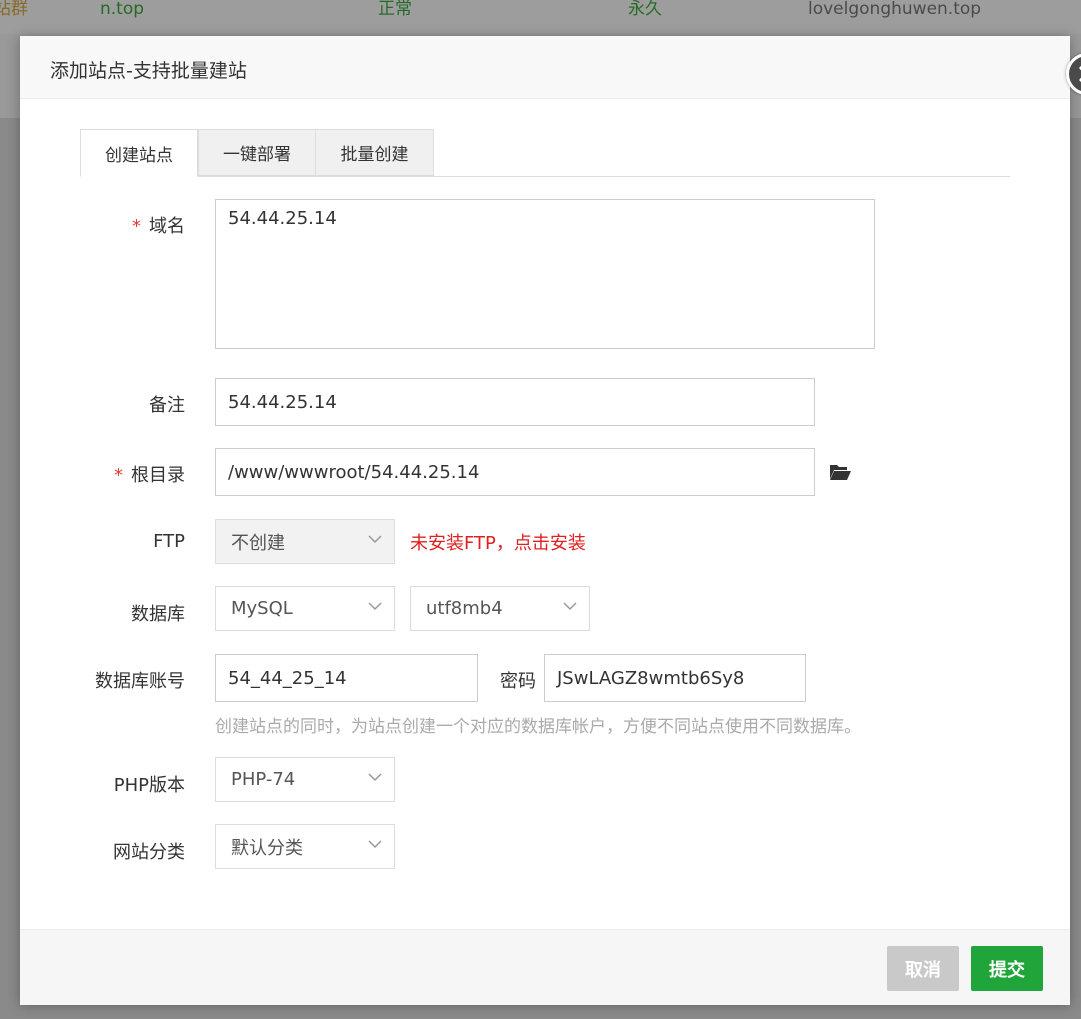 Image resolution: width=1081 pixels, height=1019 pixels. I want to click on php-version-select: PHP-74, so click(305, 779).